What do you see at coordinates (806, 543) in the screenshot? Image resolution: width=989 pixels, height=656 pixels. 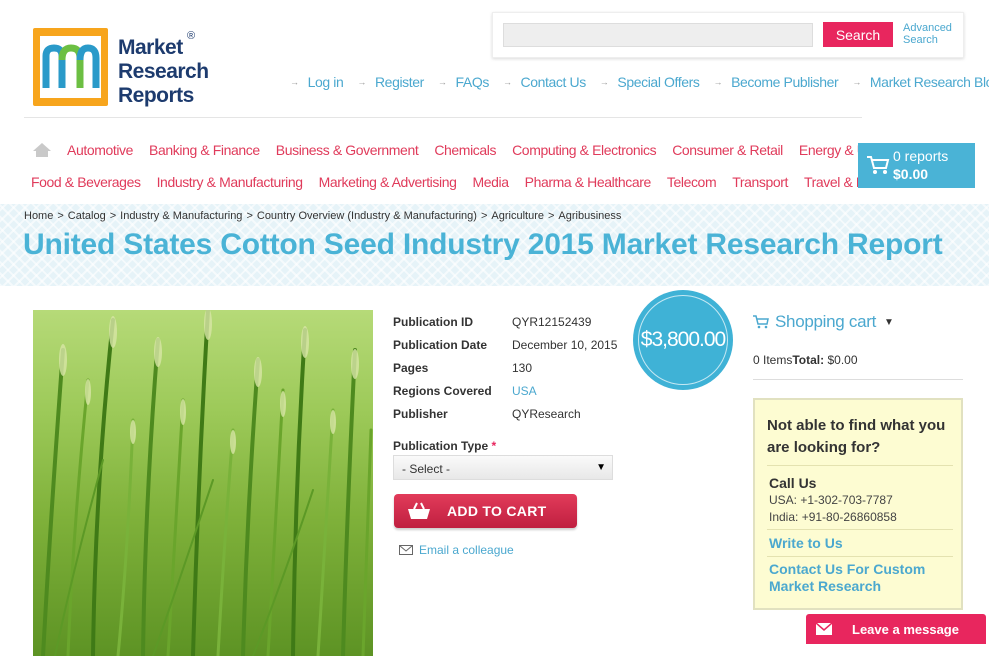 I see `write-to-us-link: Write to Us` at bounding box center [806, 543].